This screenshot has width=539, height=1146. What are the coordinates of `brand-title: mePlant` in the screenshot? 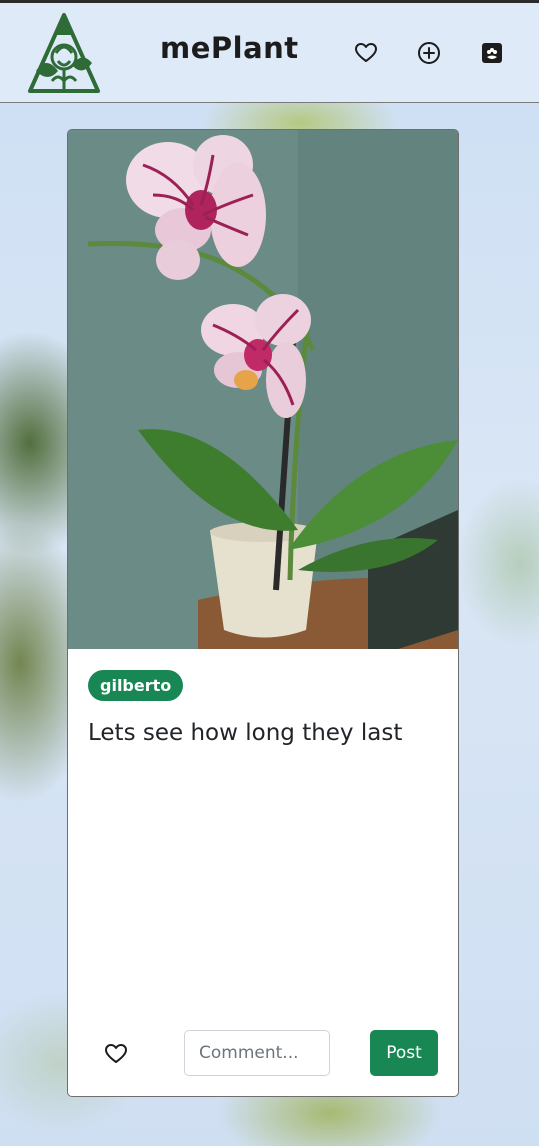 It's located at (229, 51).